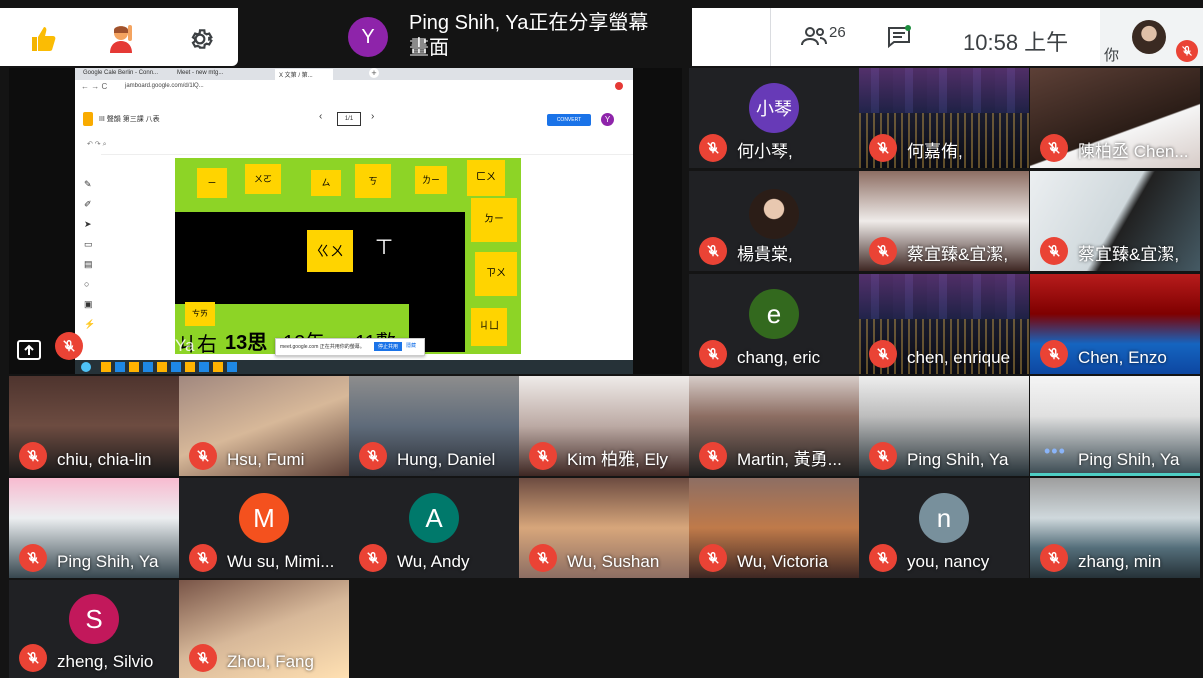  Describe the element at coordinates (373, 181) in the screenshot. I see `sticky-note: ㄎ` at that location.